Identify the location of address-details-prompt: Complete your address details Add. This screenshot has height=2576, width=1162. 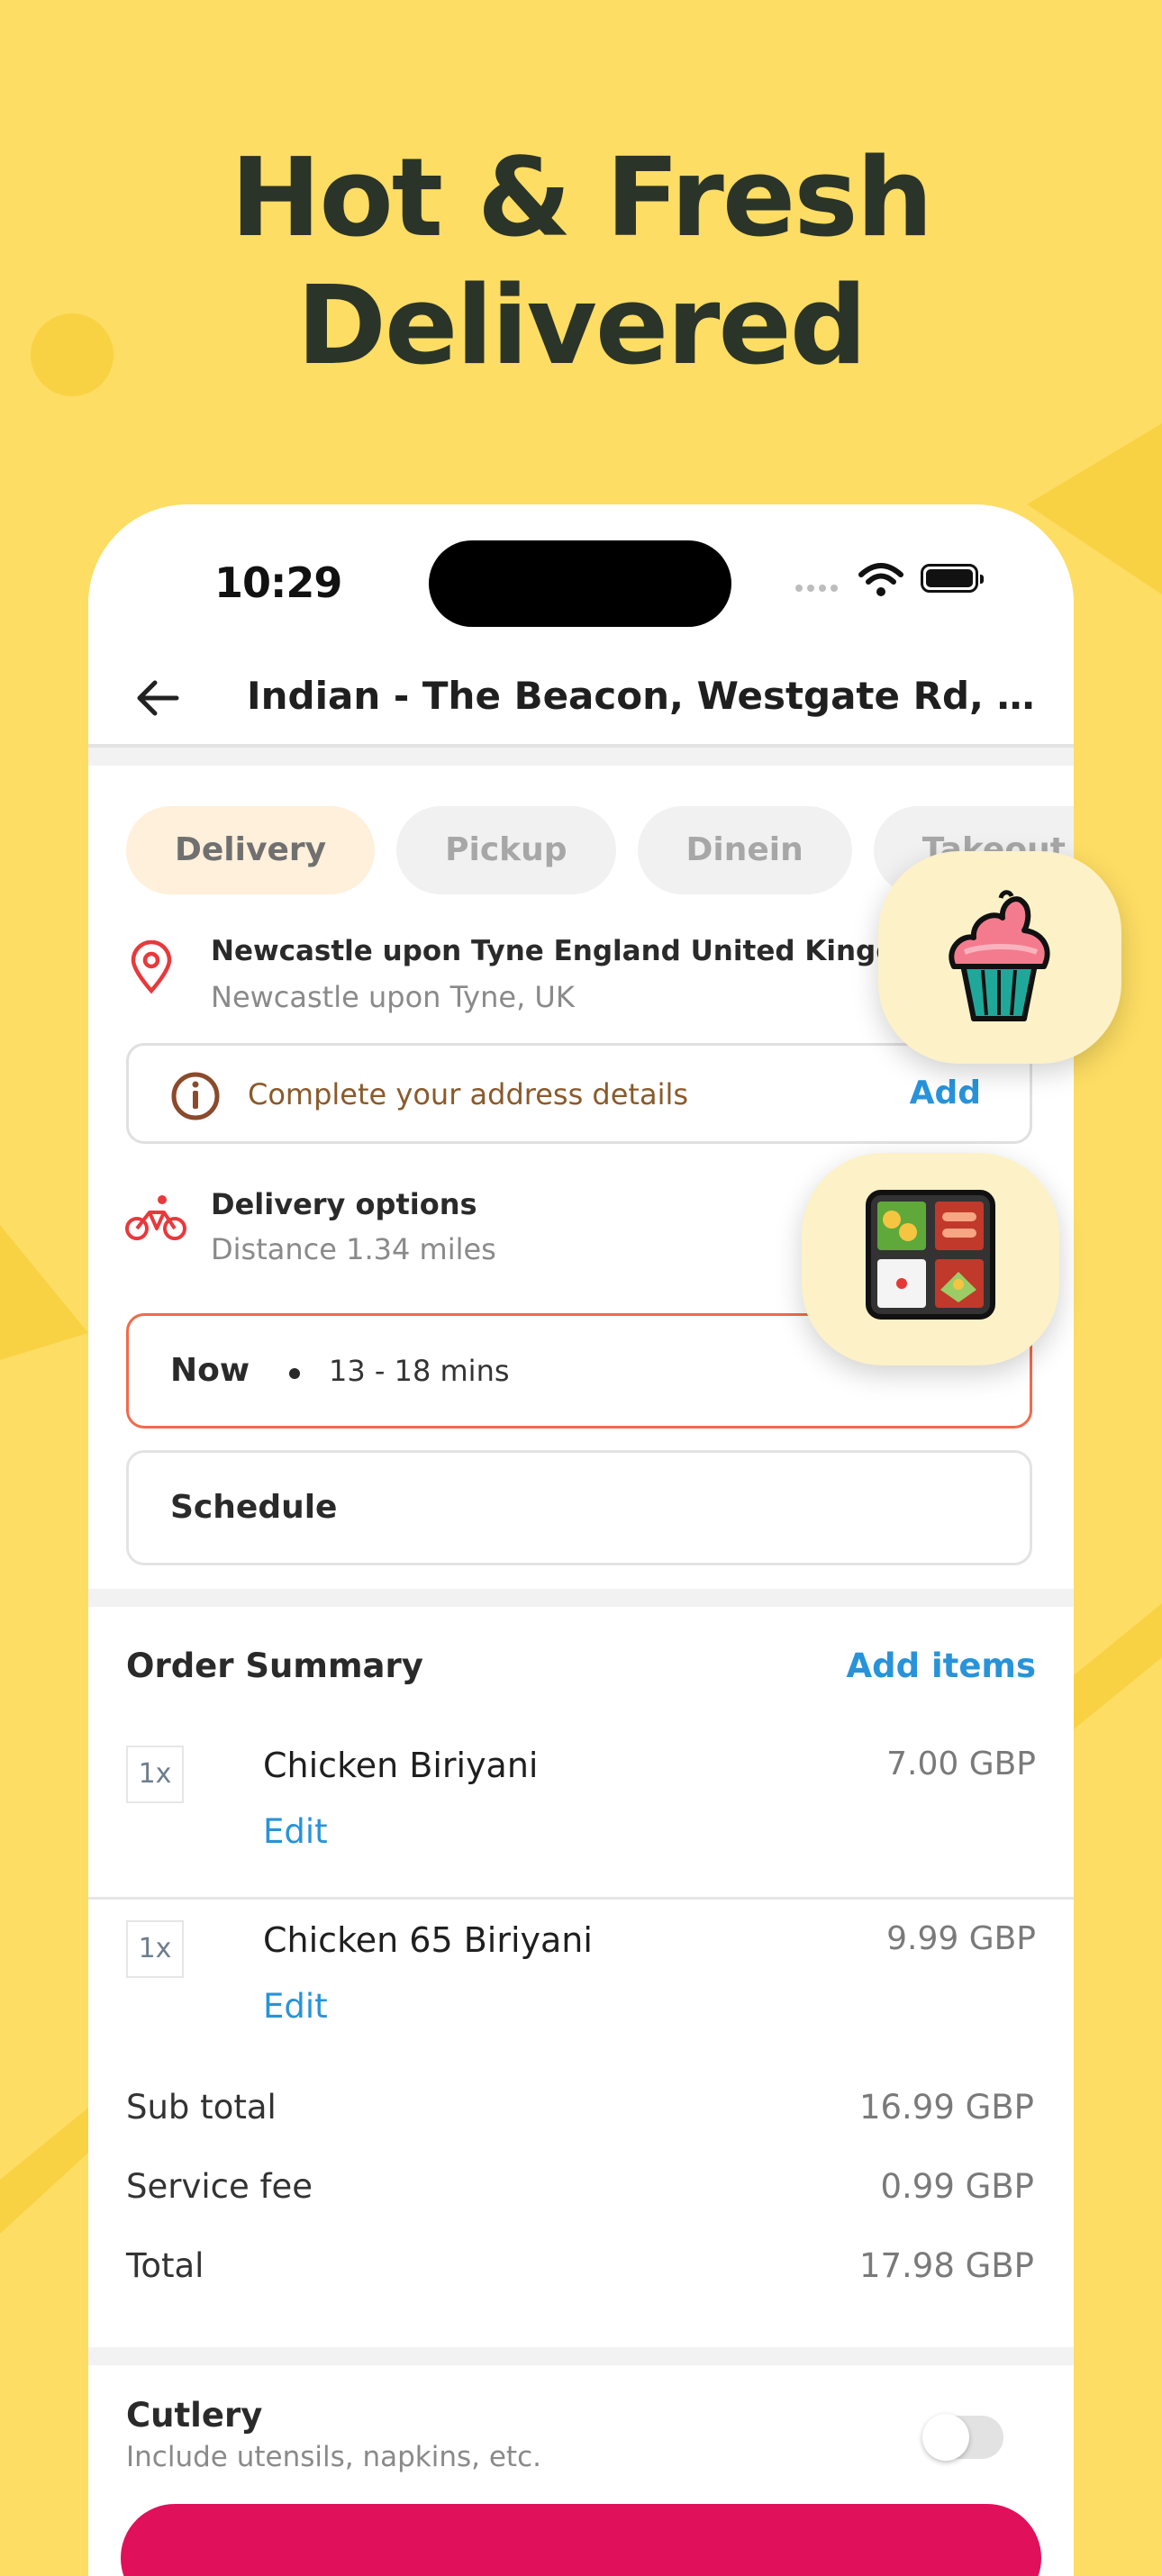
(579, 1093).